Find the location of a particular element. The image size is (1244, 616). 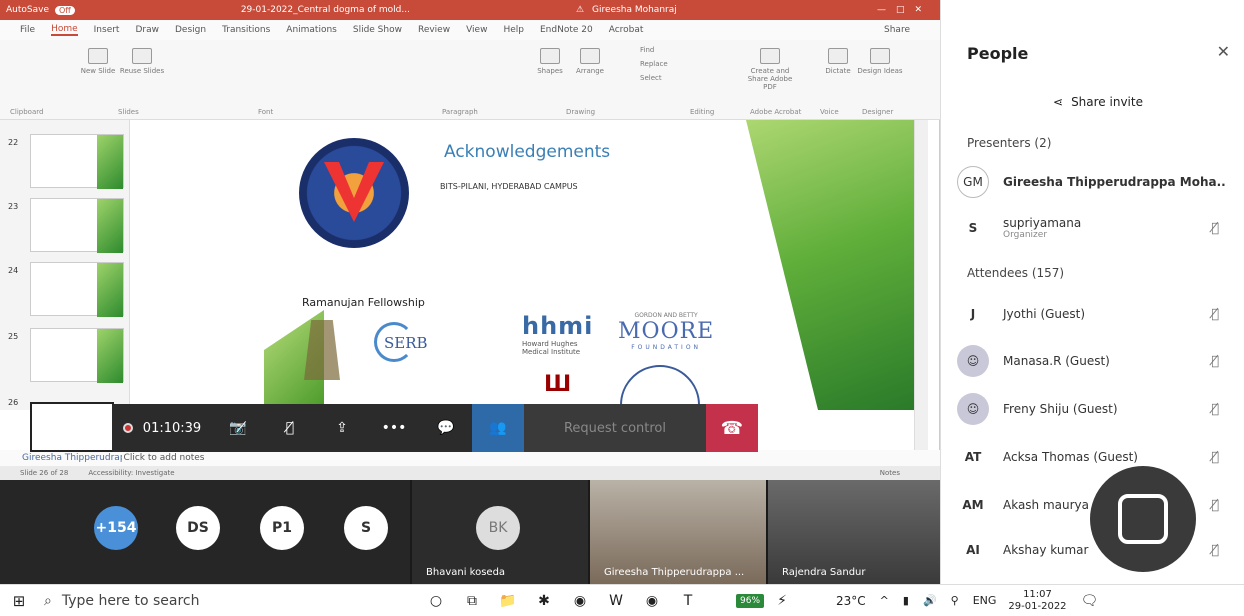

shapes-icon is located at coordinates (550, 56).